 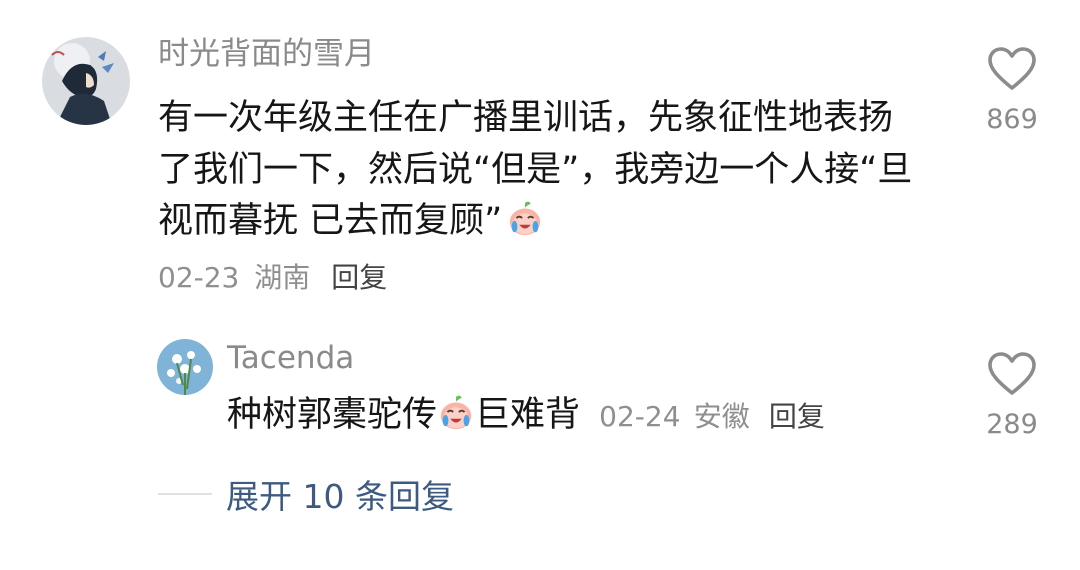 What do you see at coordinates (185, 494) in the screenshot?
I see `expand-divider` at bounding box center [185, 494].